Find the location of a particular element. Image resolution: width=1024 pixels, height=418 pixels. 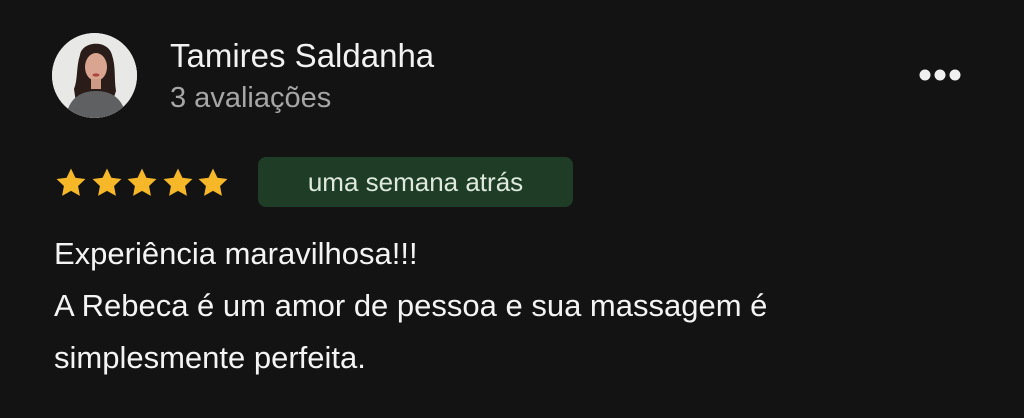

avatar-photo is located at coordinates (94, 75).